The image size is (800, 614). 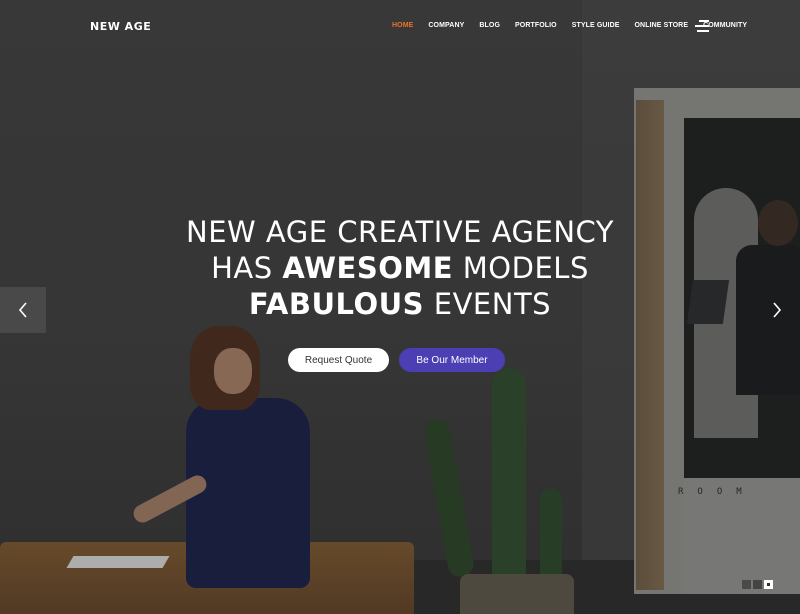 I want to click on nav-item-company: COMPANY, so click(x=446, y=25).